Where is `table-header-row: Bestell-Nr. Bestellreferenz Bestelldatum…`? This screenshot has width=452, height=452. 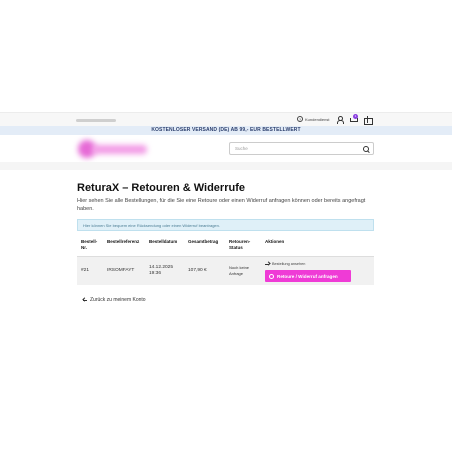
table-header-row: Bestell-Nr. Bestellreferenz Bestelldatum… is located at coordinates (225, 246).